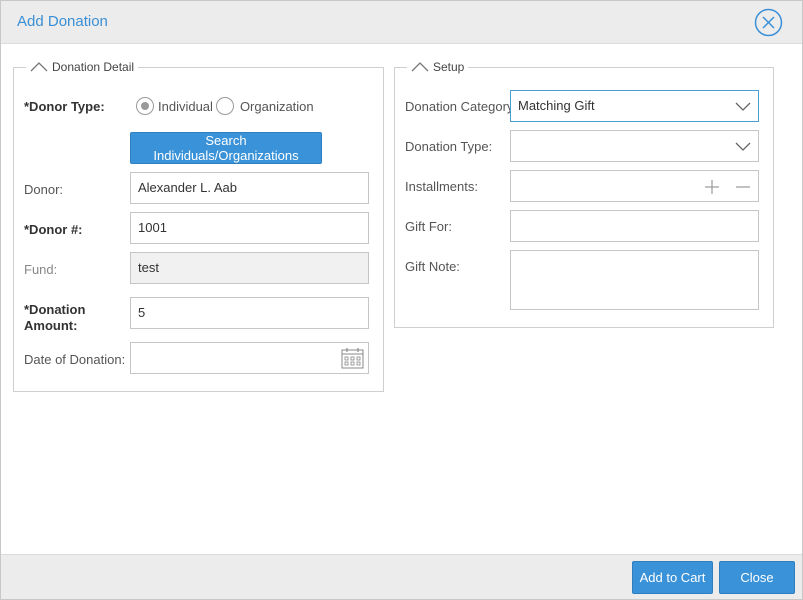  Describe the element at coordinates (75, 359) in the screenshot. I see `date-of-donation-label: Date of Donation:` at that location.